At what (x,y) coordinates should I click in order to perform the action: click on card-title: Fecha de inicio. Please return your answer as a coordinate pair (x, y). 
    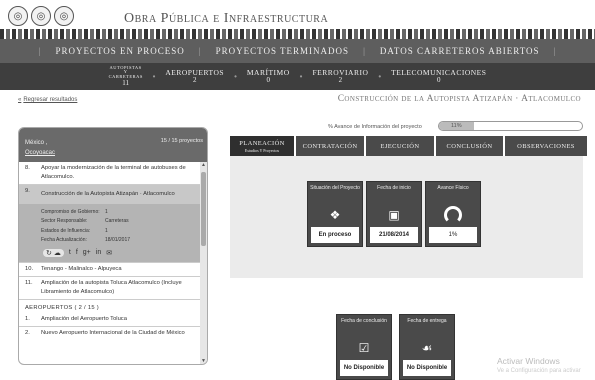
    Looking at the image, I should click on (394, 188).